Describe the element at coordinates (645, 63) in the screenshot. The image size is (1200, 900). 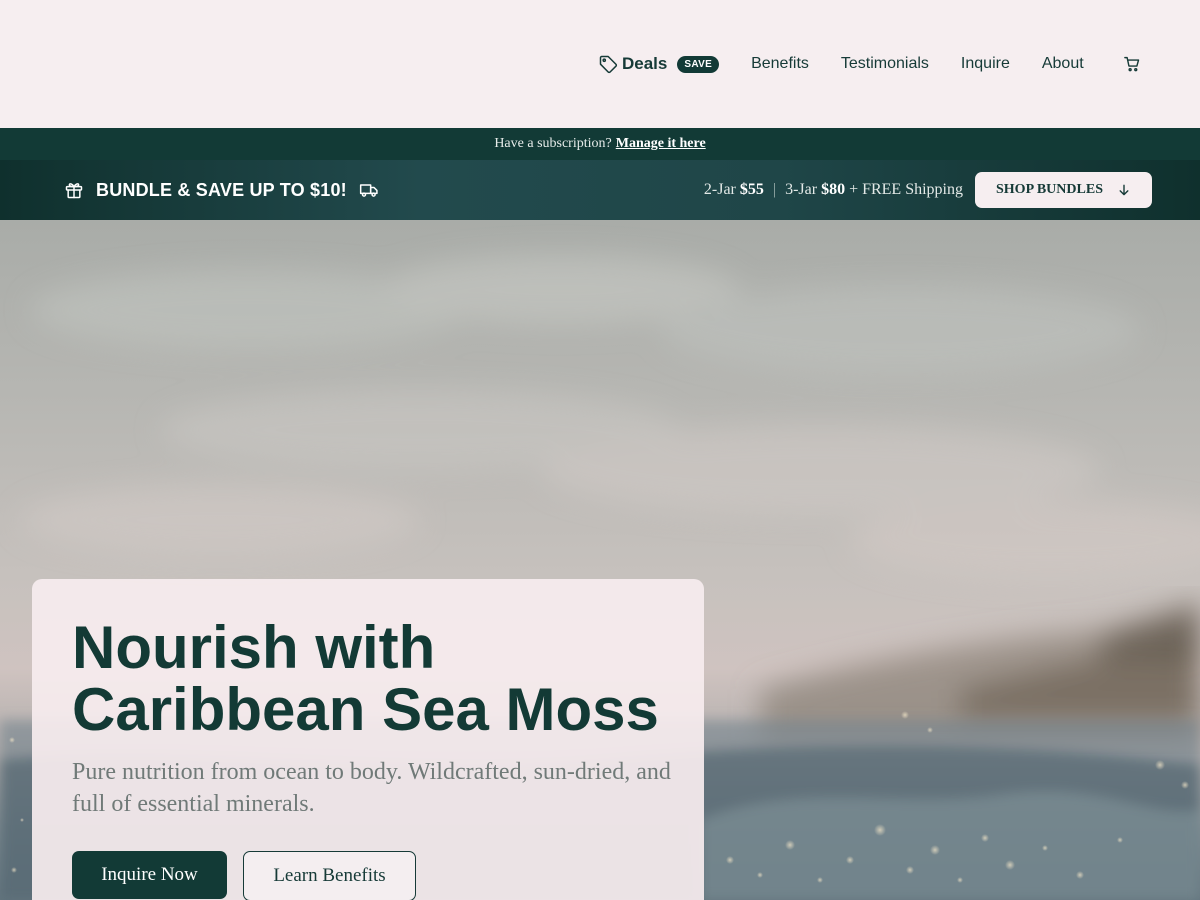
I see `nav-deals-label: Deals` at that location.